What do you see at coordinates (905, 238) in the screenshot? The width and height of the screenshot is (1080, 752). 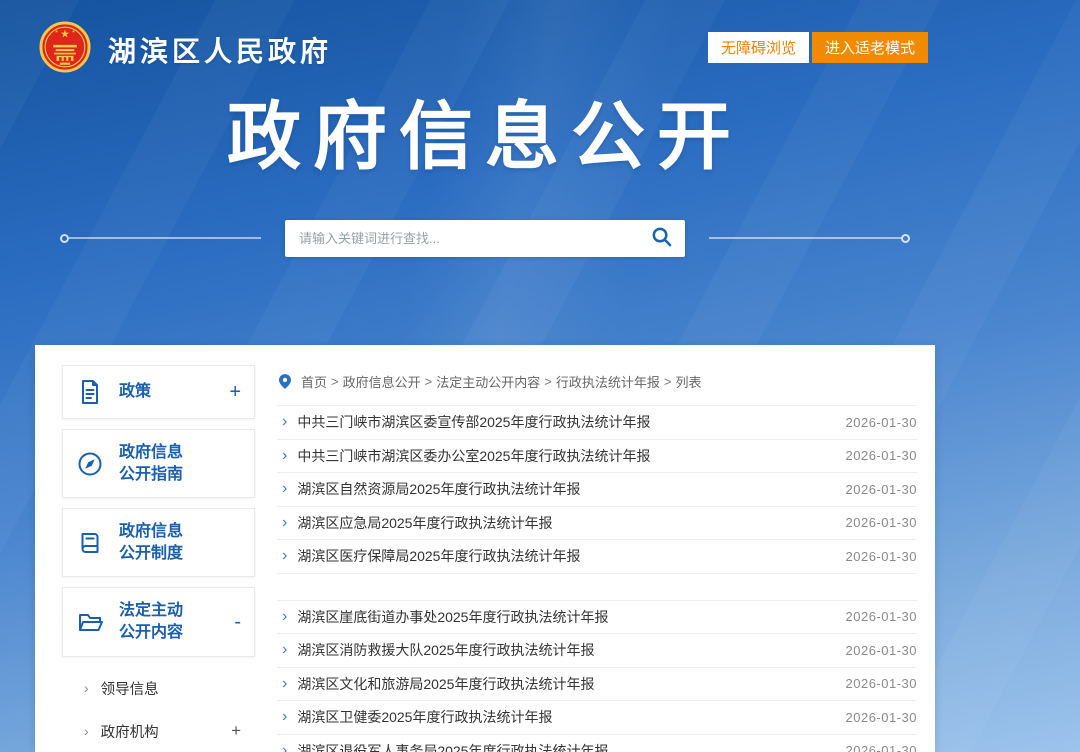 I see `deco-dot-right` at bounding box center [905, 238].